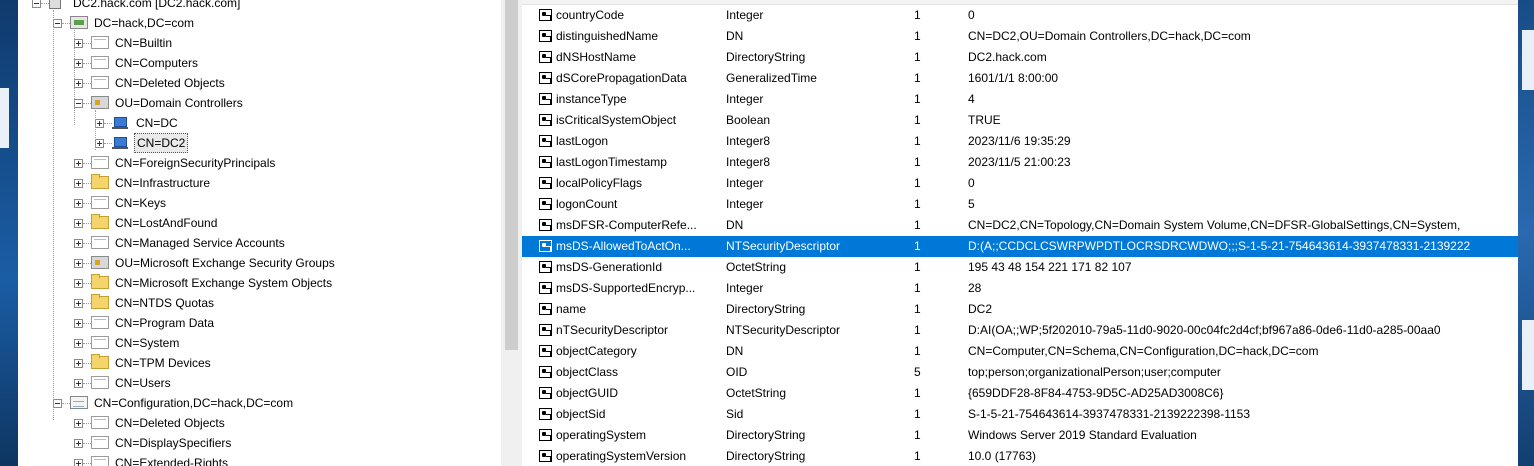 The height and width of the screenshot is (466, 1534). Describe the element at coordinates (173, 443) in the screenshot. I see `tree-item-label: CN=DisplaySpecifiers` at that location.